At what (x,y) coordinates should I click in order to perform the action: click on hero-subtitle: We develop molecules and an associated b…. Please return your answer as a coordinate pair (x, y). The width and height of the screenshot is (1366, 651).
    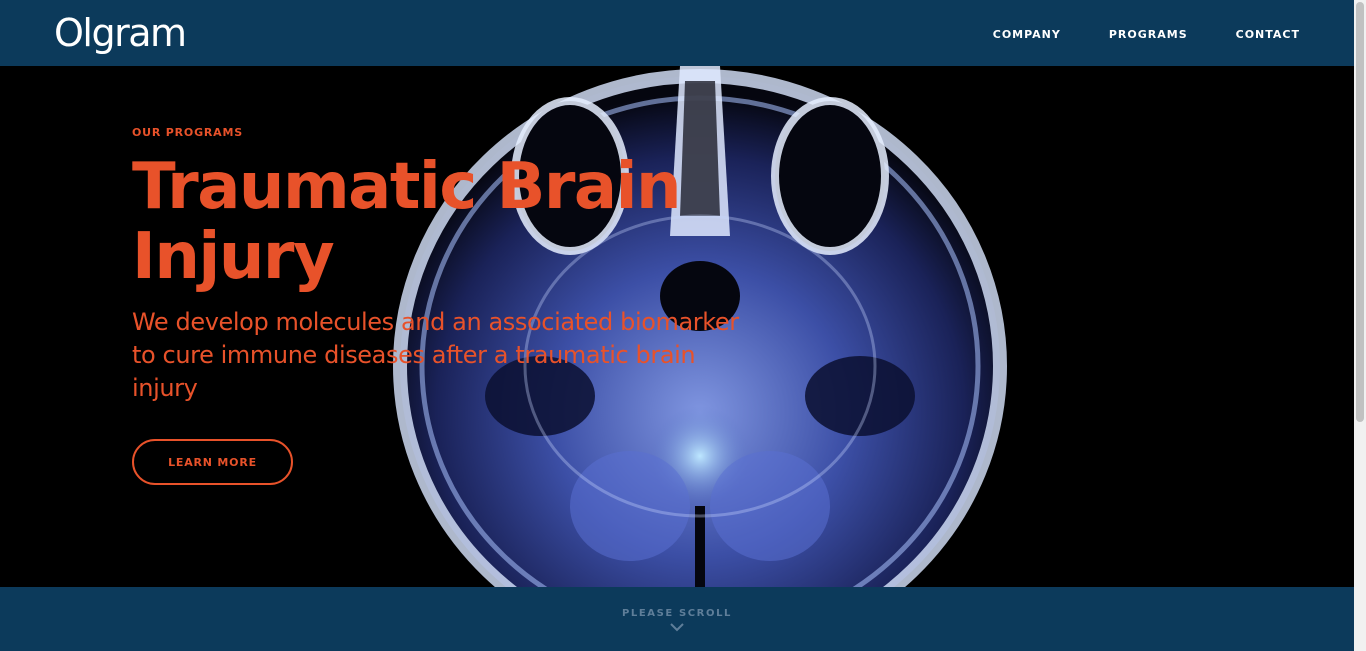
    Looking at the image, I should click on (435, 355).